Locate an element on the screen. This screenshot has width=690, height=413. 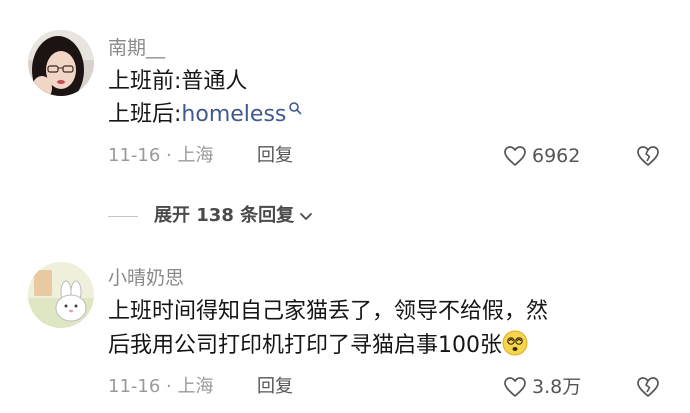
search-icon is located at coordinates (295, 108).